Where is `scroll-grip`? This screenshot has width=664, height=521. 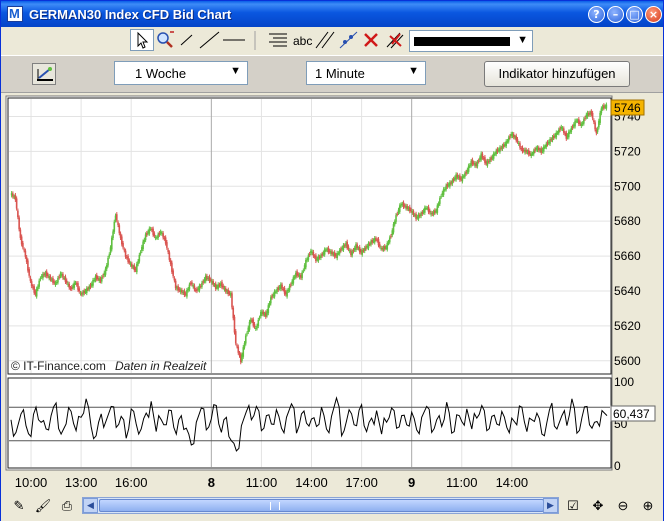
scroll-grip is located at coordinates (275, 506).